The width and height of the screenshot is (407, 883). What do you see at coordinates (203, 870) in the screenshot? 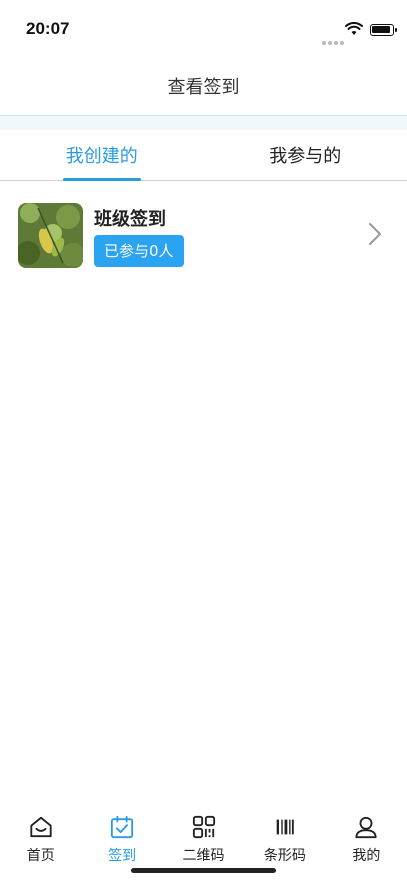
I see `home-indicator` at bounding box center [203, 870].